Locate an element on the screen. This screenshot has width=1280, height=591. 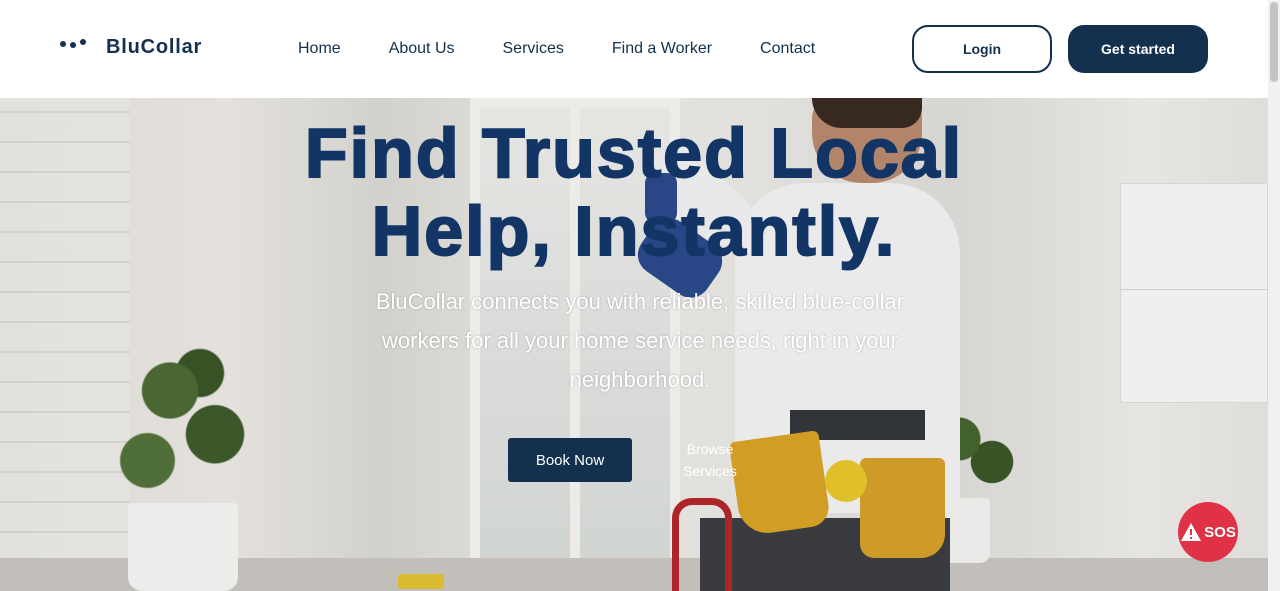
nav-contact: Contact is located at coordinates (787, 49).